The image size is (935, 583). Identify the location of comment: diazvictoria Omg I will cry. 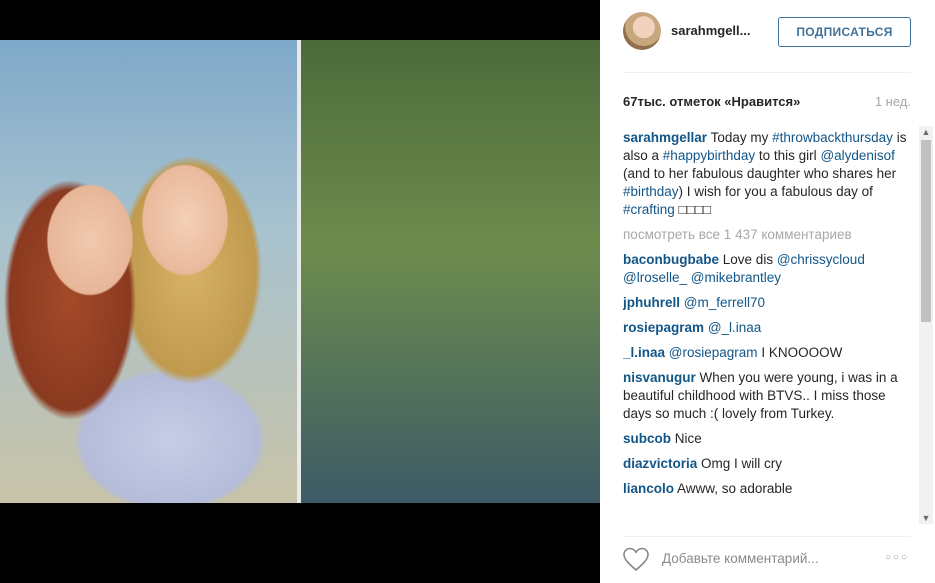
(768, 464).